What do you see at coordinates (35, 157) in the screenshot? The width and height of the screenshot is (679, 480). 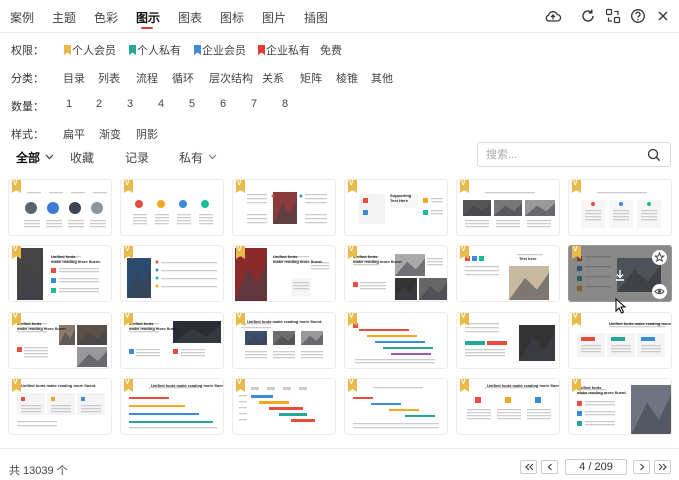 I see `subtab-all: 全部` at bounding box center [35, 157].